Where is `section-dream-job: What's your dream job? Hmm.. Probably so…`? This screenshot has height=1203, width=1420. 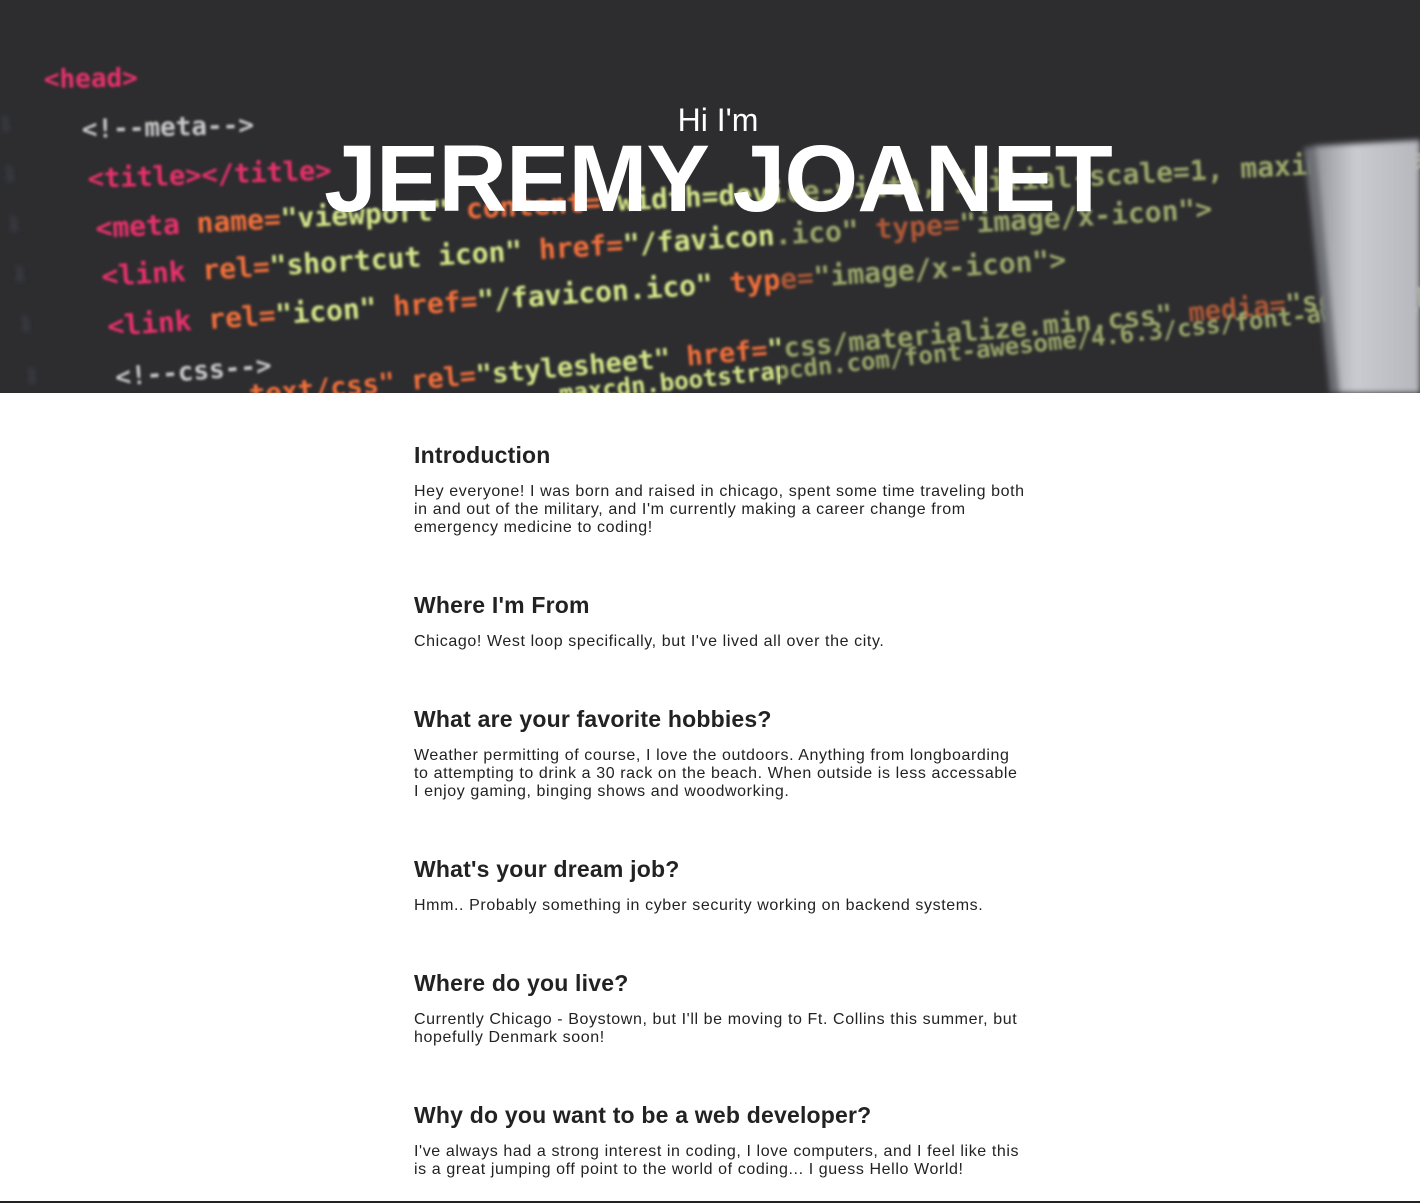 section-dream-job: What's your dream job? Hmm.. Probably so… is located at coordinates (724, 884).